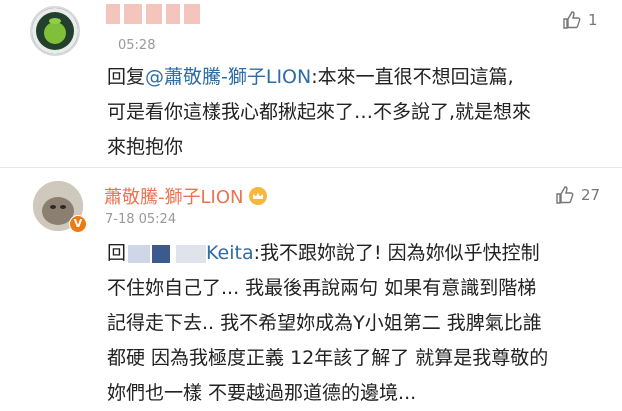 This screenshot has height=411, width=622. What do you see at coordinates (396, 253) in the screenshot?
I see `comment-text: :我不跟妳說了! 因為妳似乎快控制` at bounding box center [396, 253].